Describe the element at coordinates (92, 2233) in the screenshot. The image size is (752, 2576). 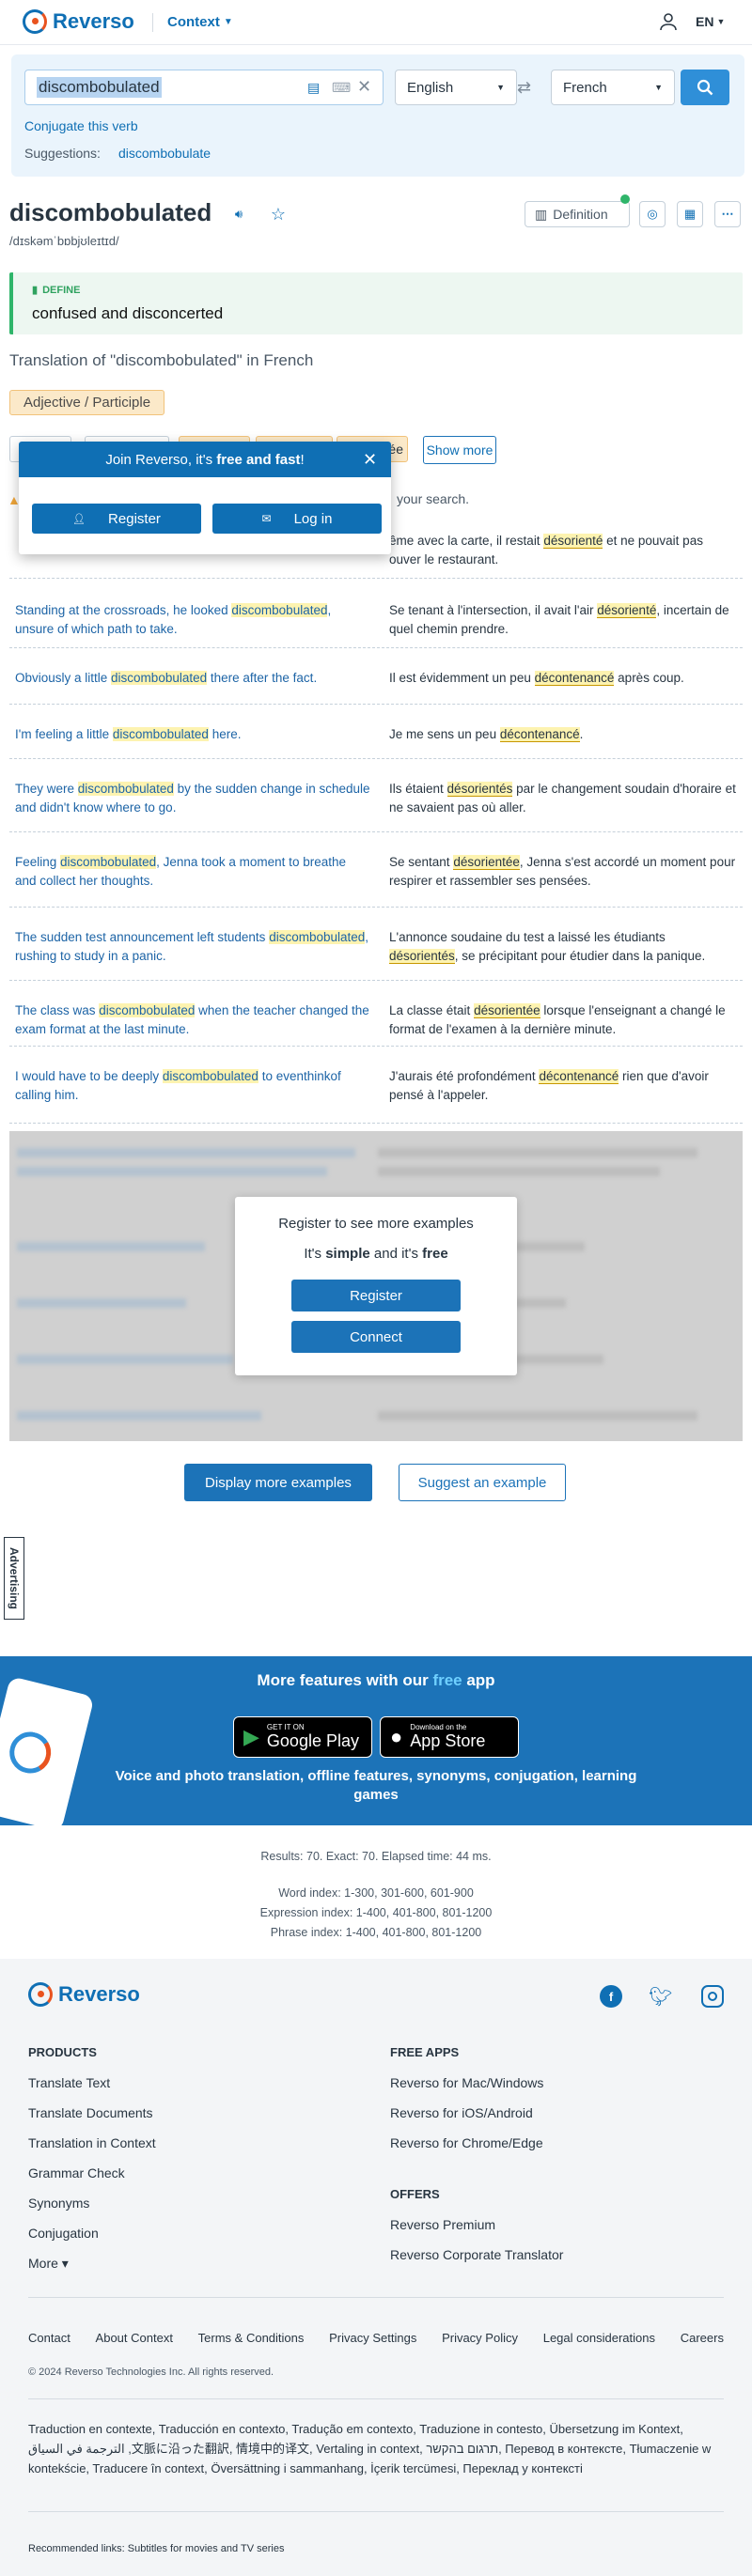
I see `products-link: Conjugation` at that location.